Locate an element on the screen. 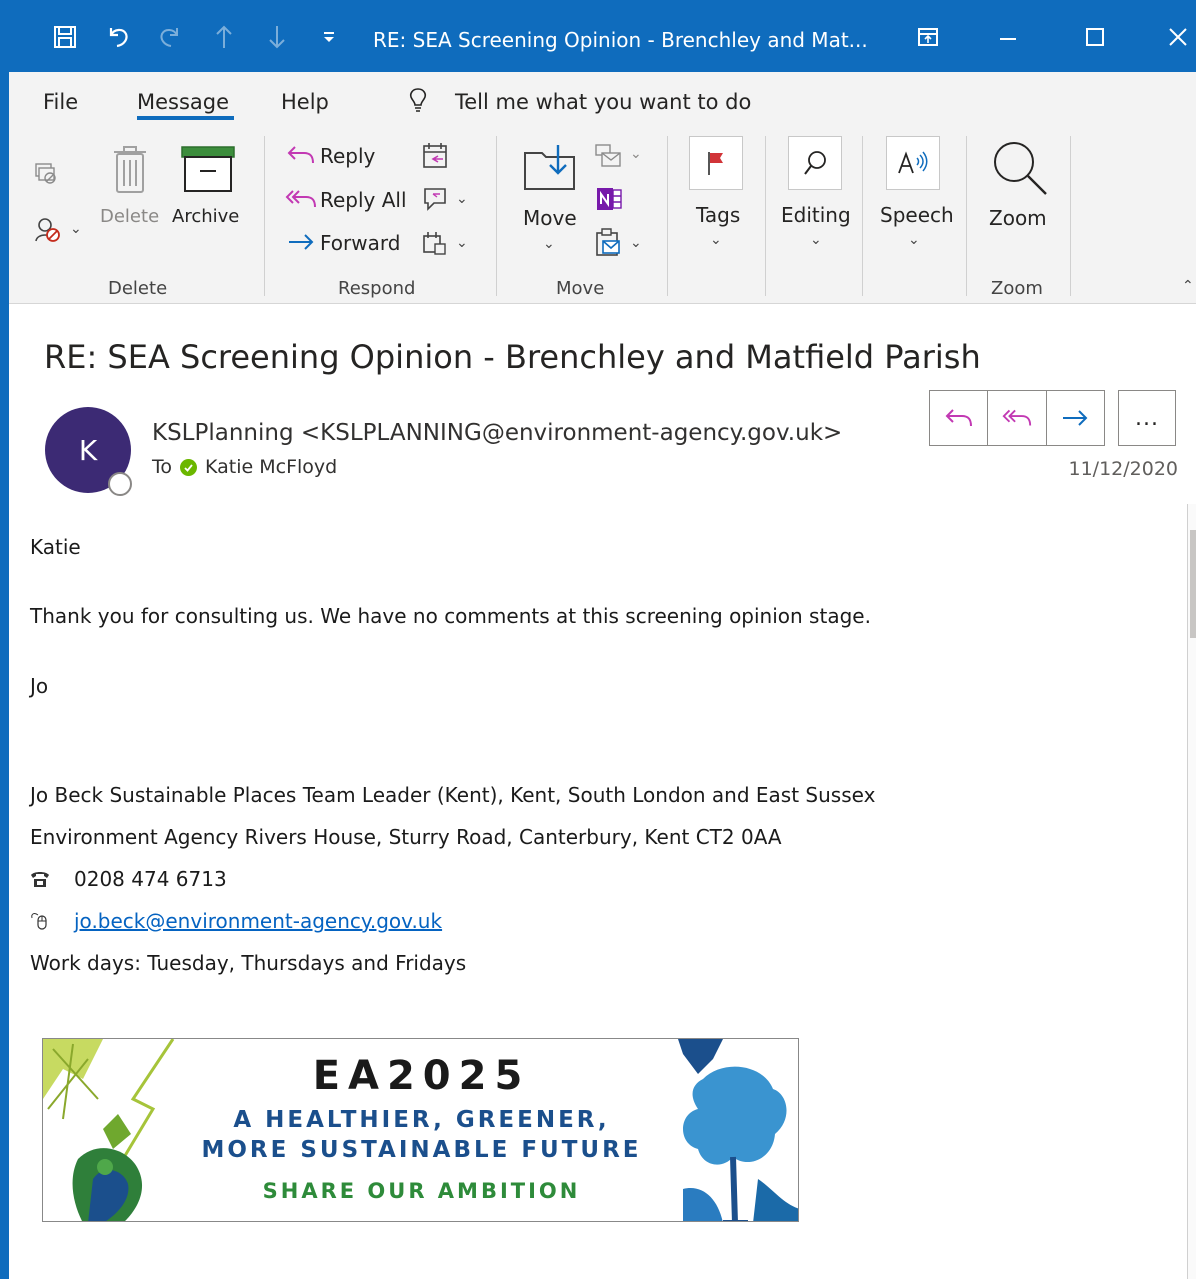 Image resolution: width=1196 pixels, height=1279 pixels. reply-all-button: Reply All is located at coordinates (363, 200).